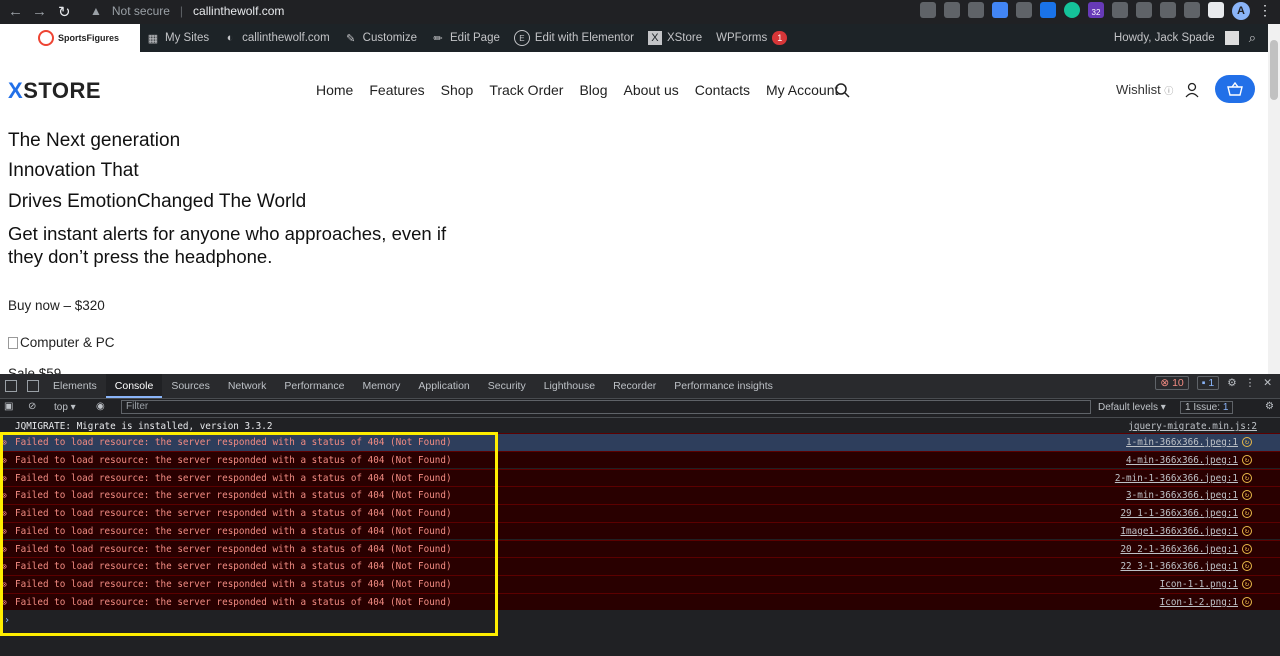 The height and width of the screenshot is (656, 1280). What do you see at coordinates (526, 90) in the screenshot?
I see `nav-track-order: Track Order` at bounding box center [526, 90].